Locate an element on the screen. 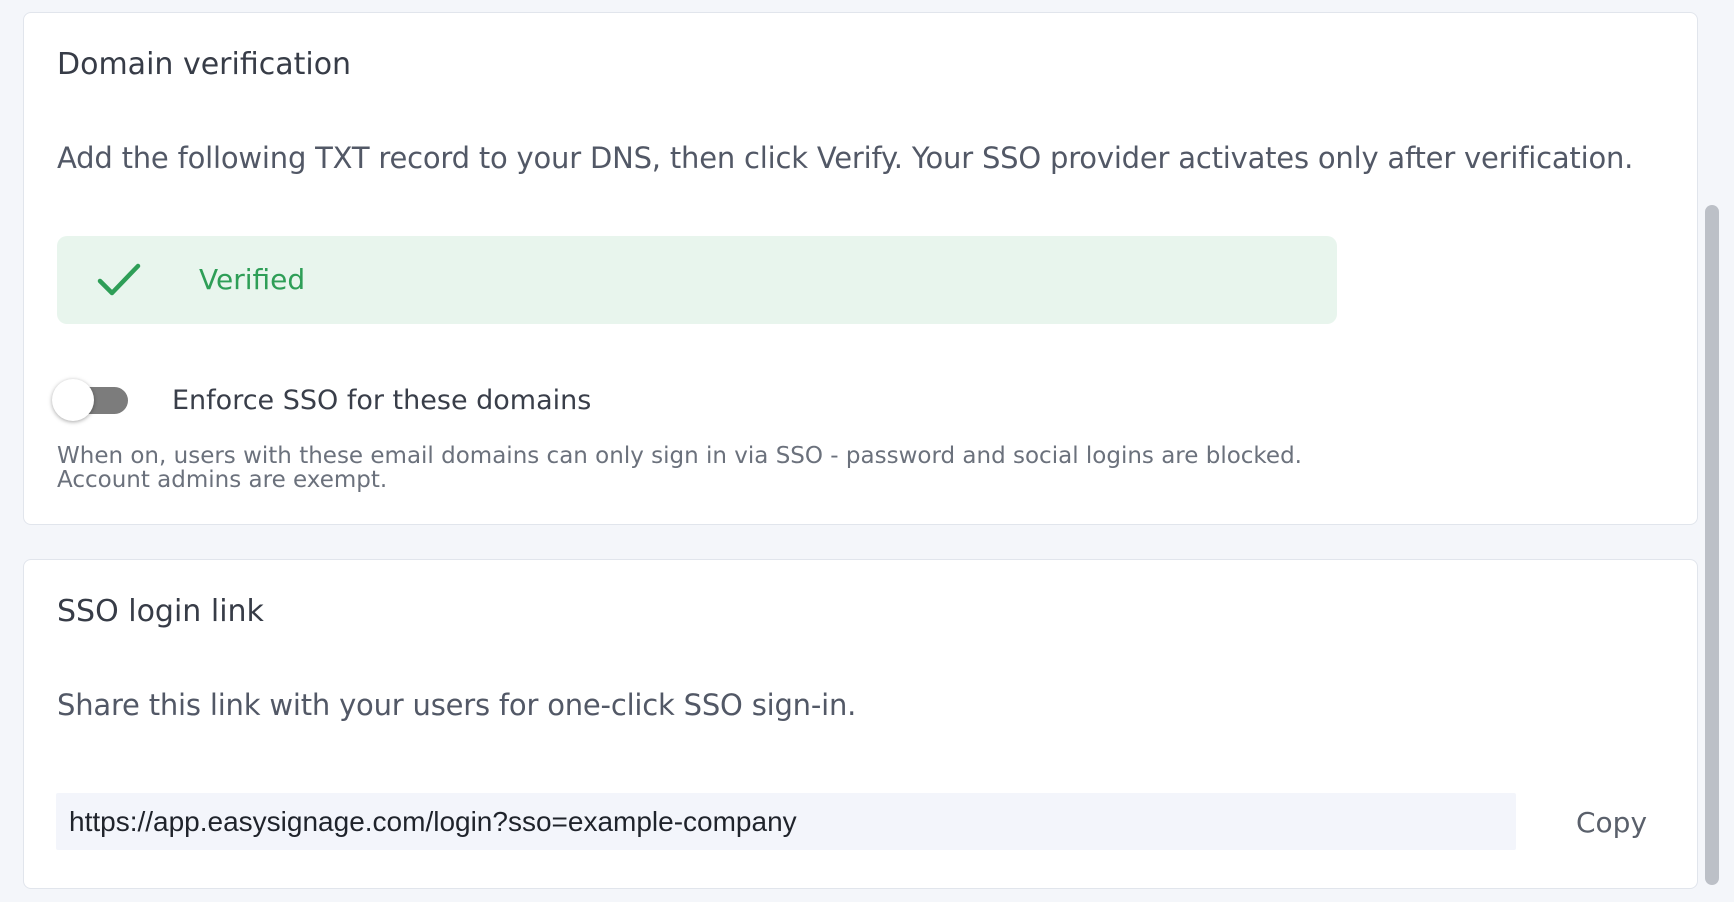  checkmark-icon is located at coordinates (119, 279).